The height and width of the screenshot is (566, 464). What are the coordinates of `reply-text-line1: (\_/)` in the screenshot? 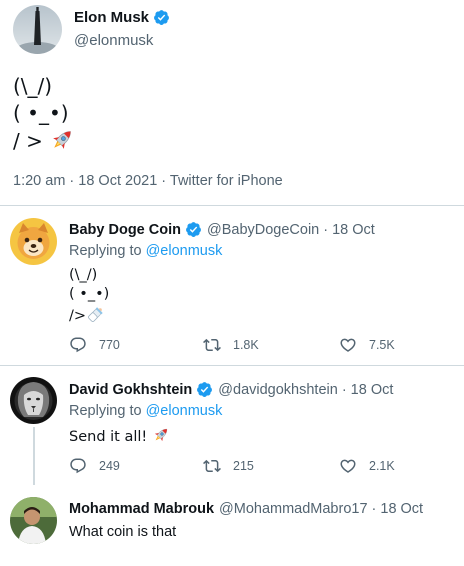 It's located at (83, 275).